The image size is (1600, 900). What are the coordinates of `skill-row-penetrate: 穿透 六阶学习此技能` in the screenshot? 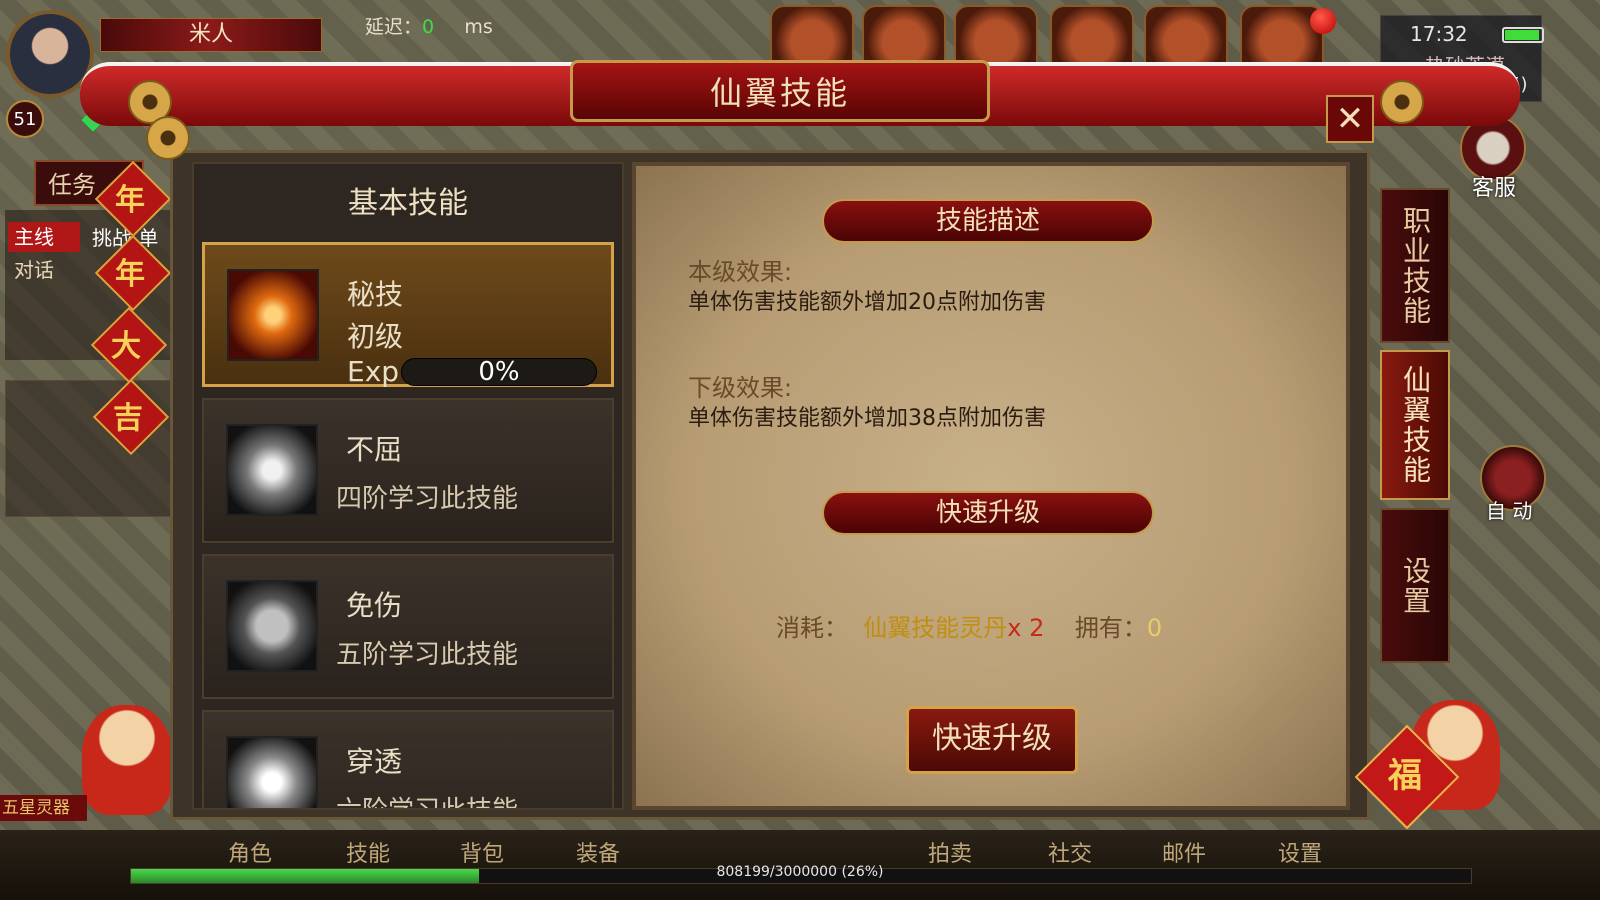 It's located at (408, 759).